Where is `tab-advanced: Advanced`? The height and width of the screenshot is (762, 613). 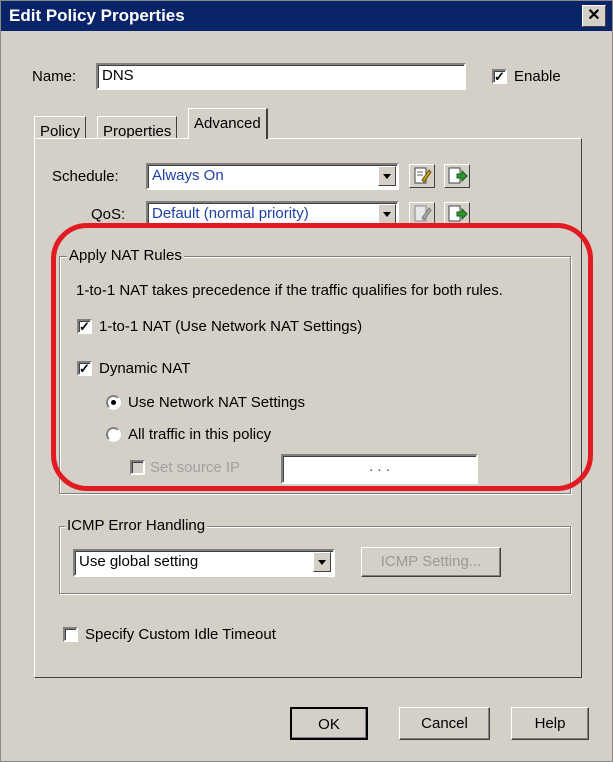
tab-advanced: Advanced is located at coordinates (228, 123).